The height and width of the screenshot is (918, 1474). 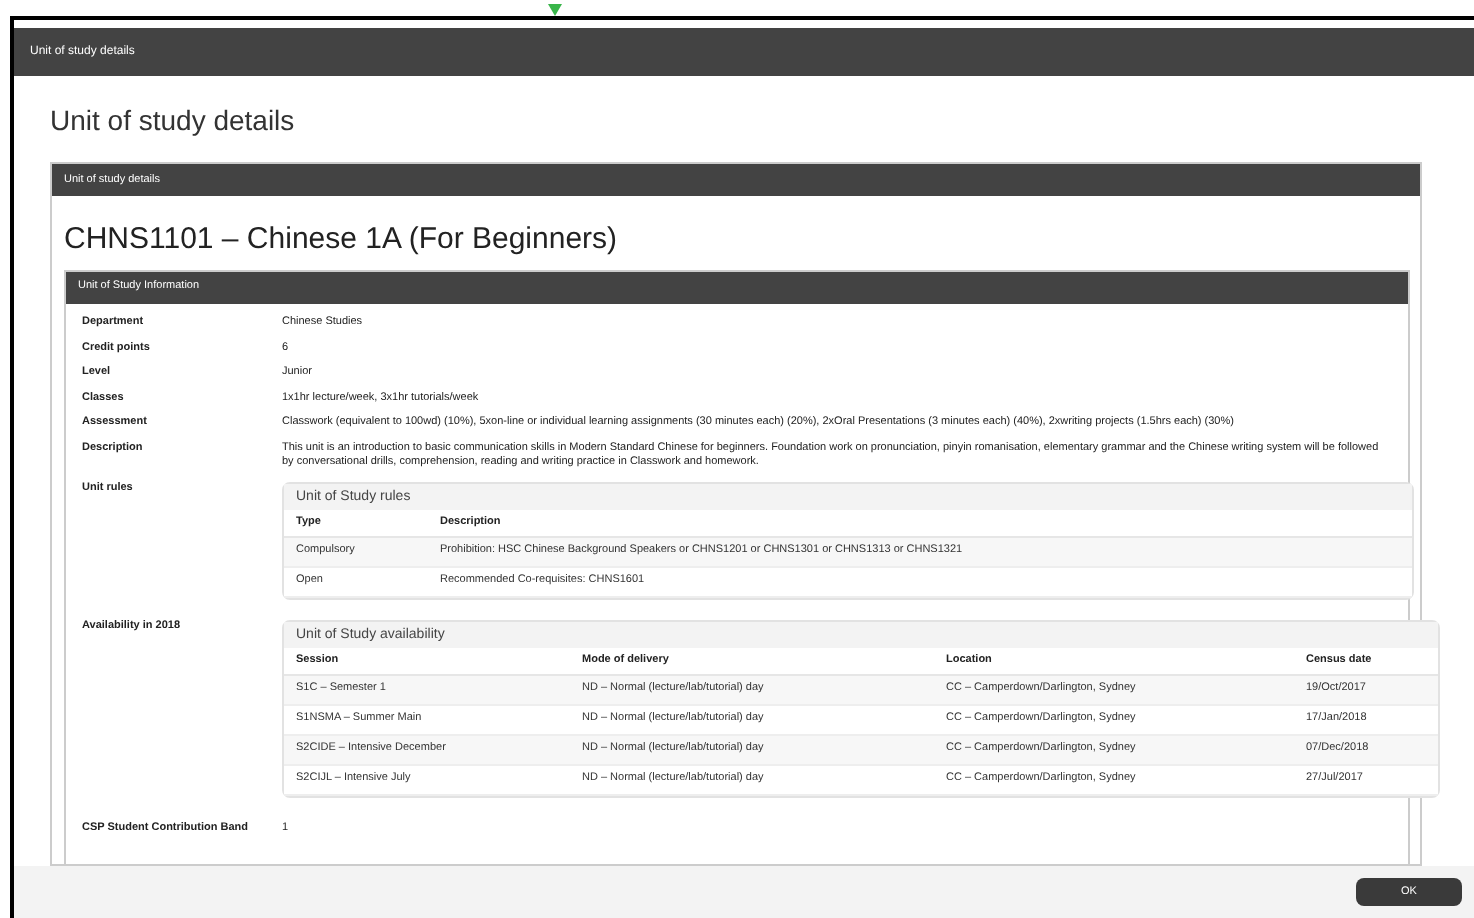 I want to click on pointer-icon, so click(x=555, y=8).